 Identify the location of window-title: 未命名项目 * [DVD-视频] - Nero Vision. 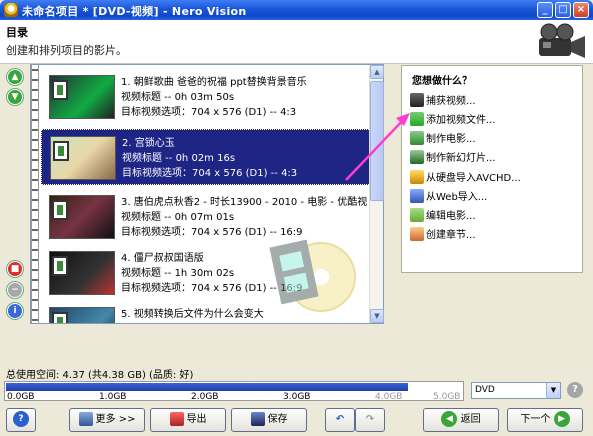
(134, 11).